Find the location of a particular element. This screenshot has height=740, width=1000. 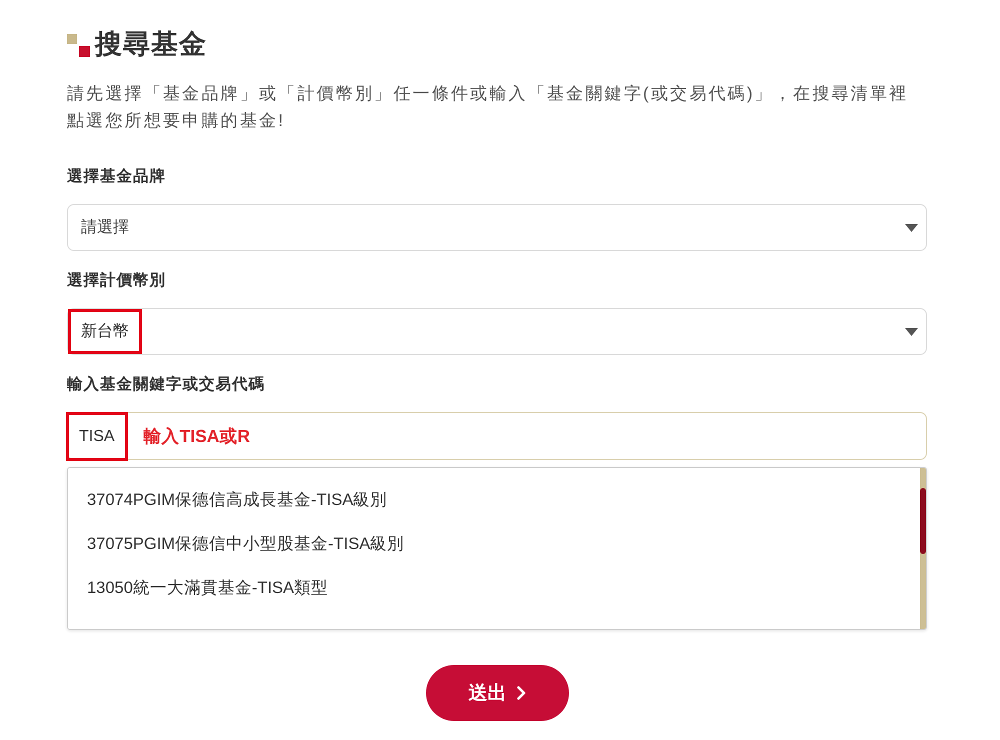

field-label: 選擇基金品牌 is located at coordinates (117, 177).